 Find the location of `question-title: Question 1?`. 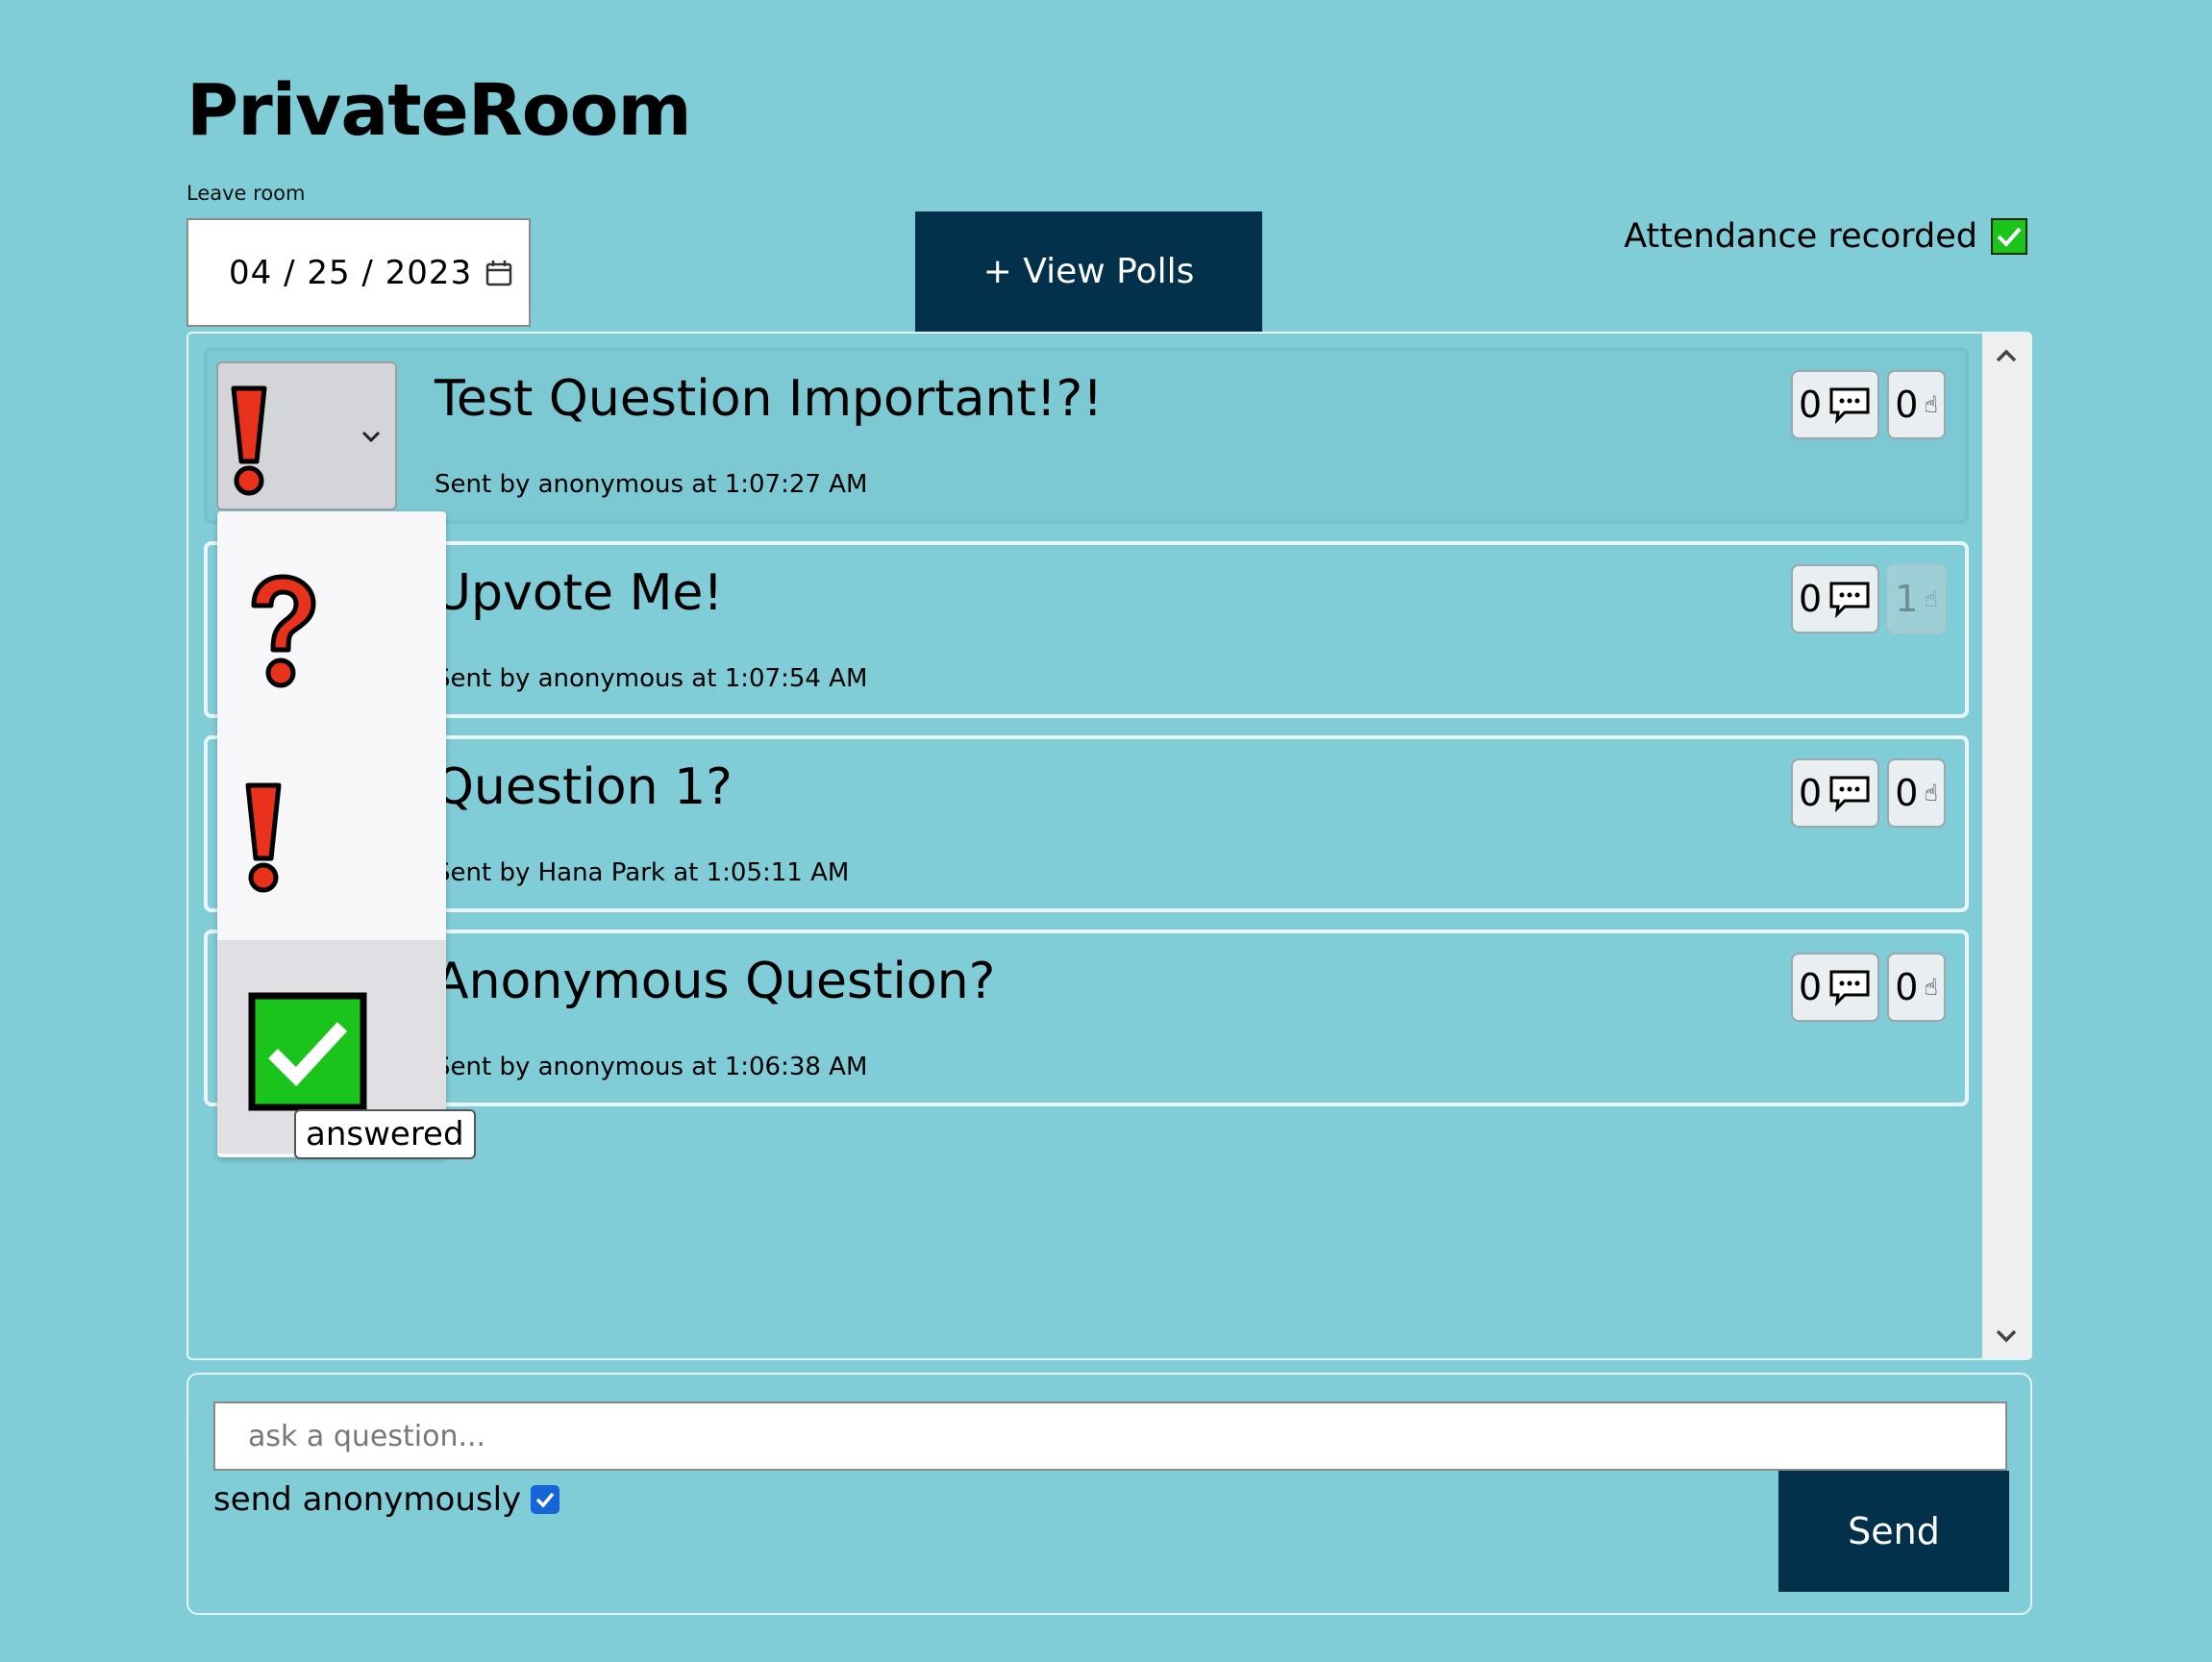

question-title: Question 1? is located at coordinates (584, 787).